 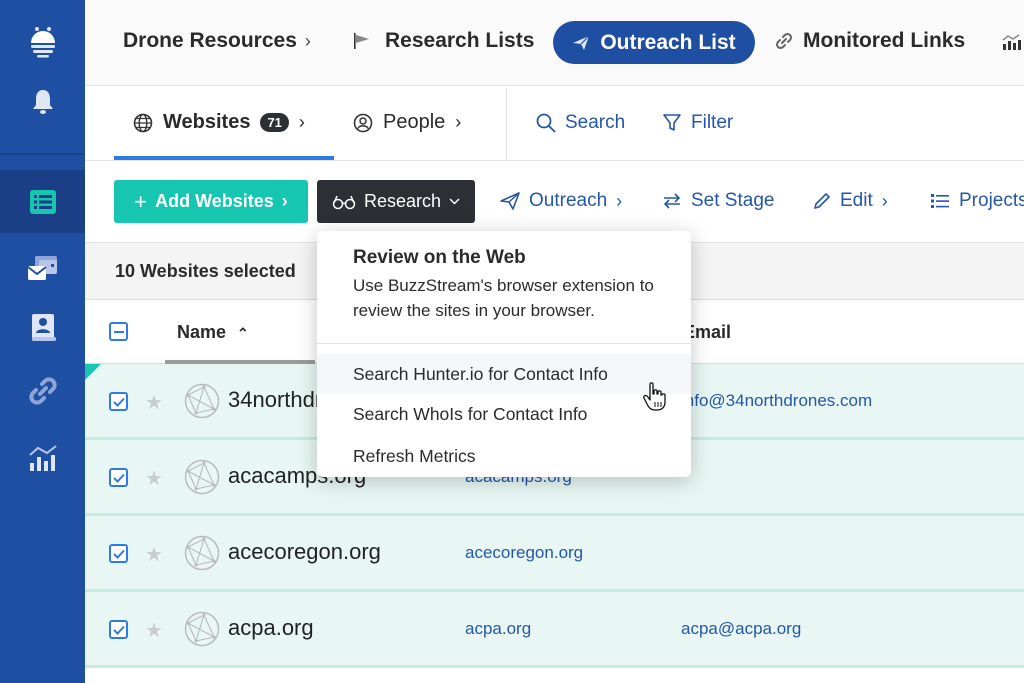 I want to click on set-stage-button: Set Stage, so click(x=718, y=201).